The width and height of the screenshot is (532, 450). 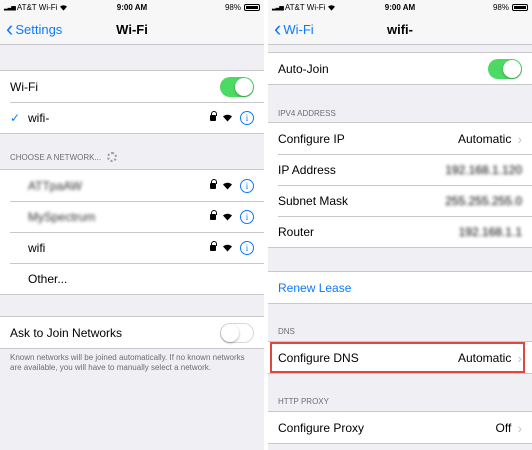 I want to click on network-row: MySpectrum i, so click(x=132, y=216).